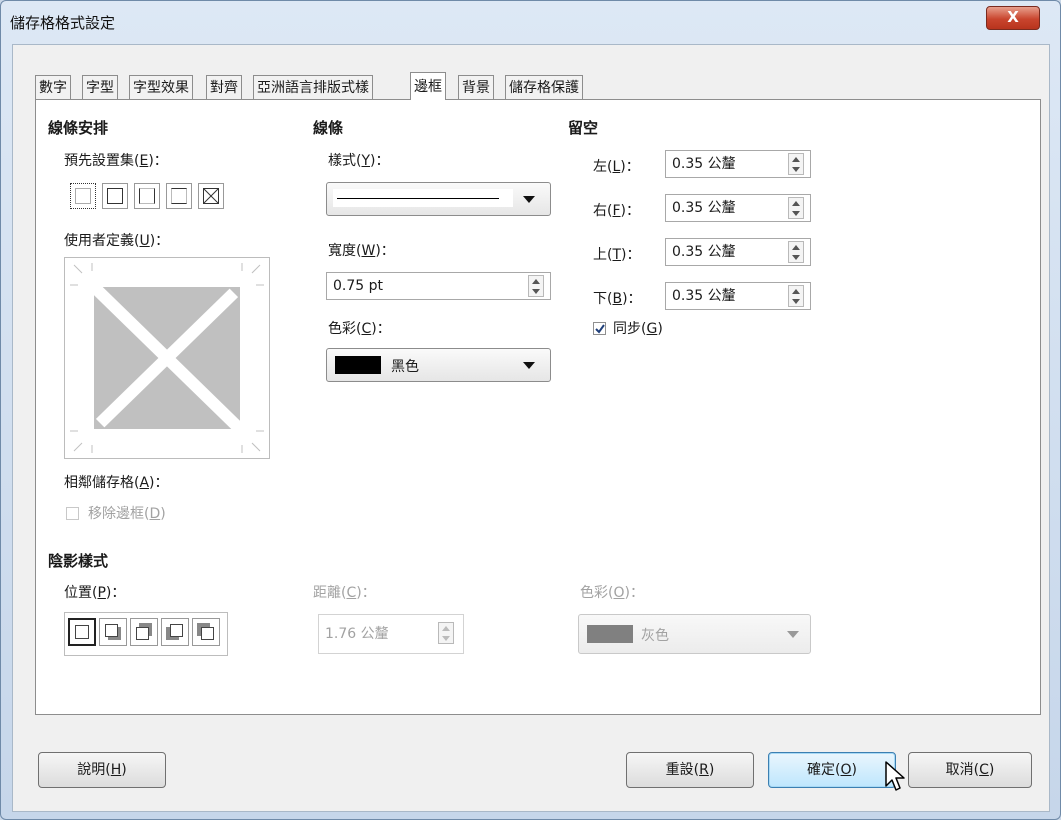  What do you see at coordinates (536, 286) in the screenshot?
I see `line-width-spinner` at bounding box center [536, 286].